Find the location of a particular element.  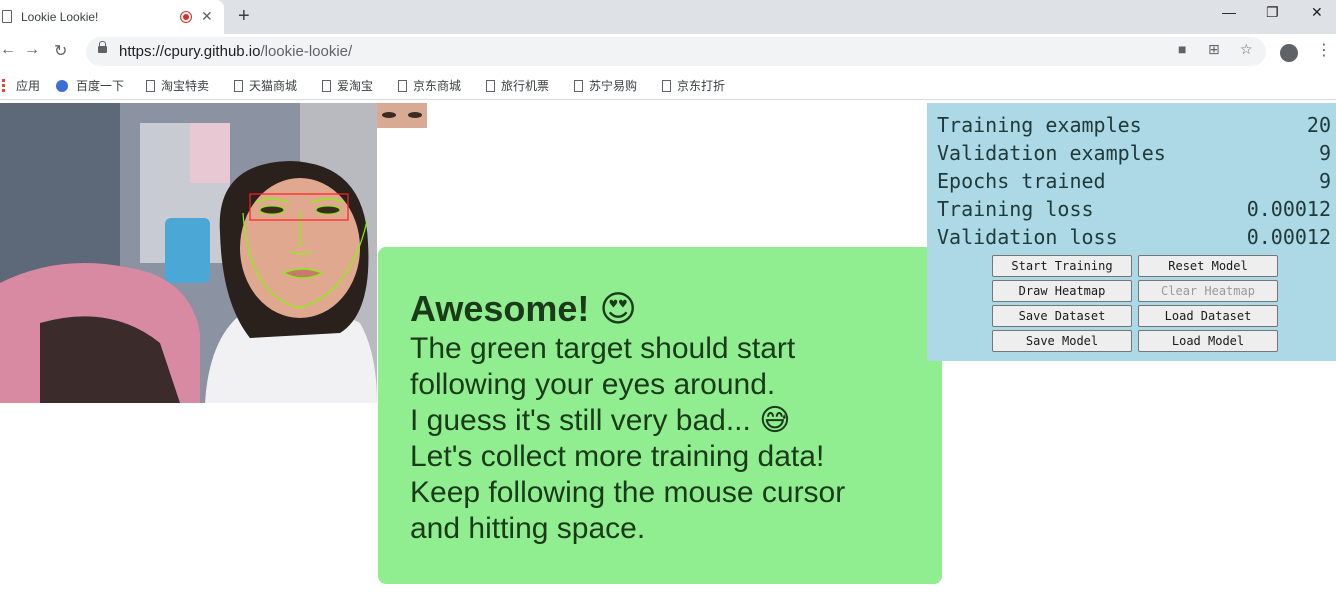

eyes-crop-image is located at coordinates (402, 115).